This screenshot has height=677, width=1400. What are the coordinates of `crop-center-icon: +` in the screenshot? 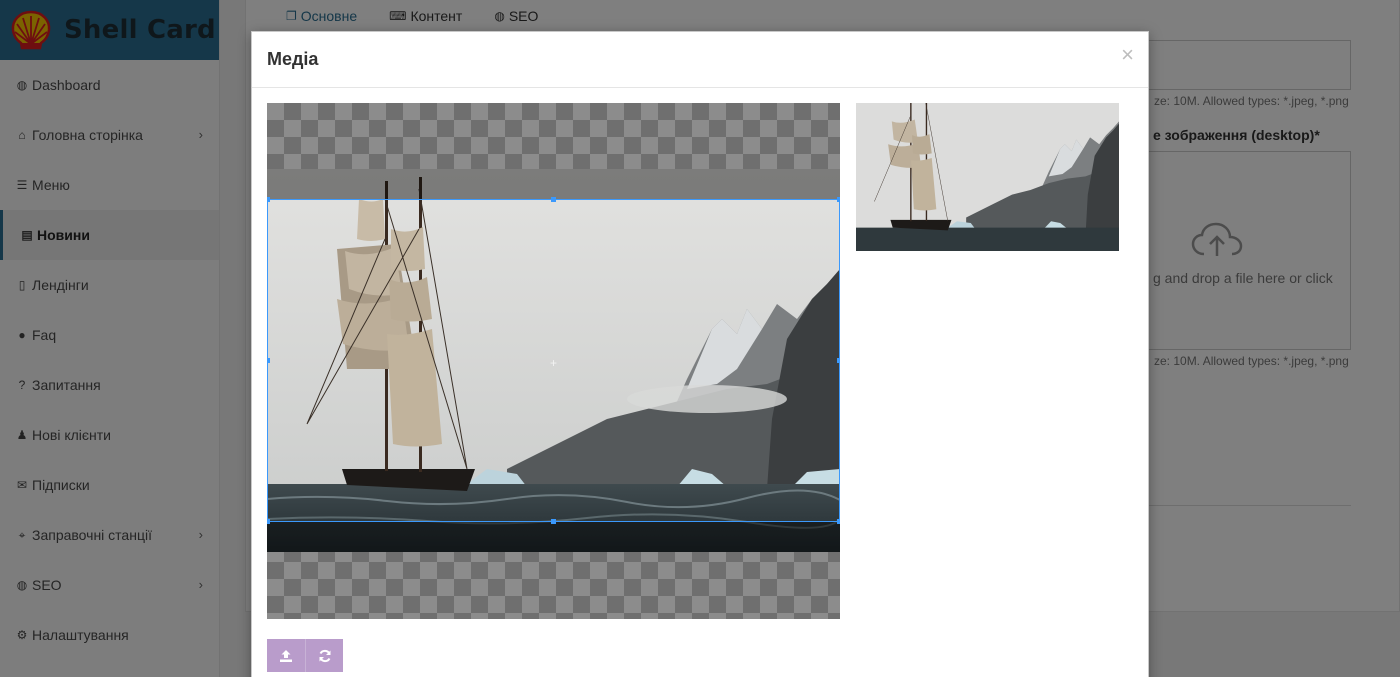 It's located at (554, 363).